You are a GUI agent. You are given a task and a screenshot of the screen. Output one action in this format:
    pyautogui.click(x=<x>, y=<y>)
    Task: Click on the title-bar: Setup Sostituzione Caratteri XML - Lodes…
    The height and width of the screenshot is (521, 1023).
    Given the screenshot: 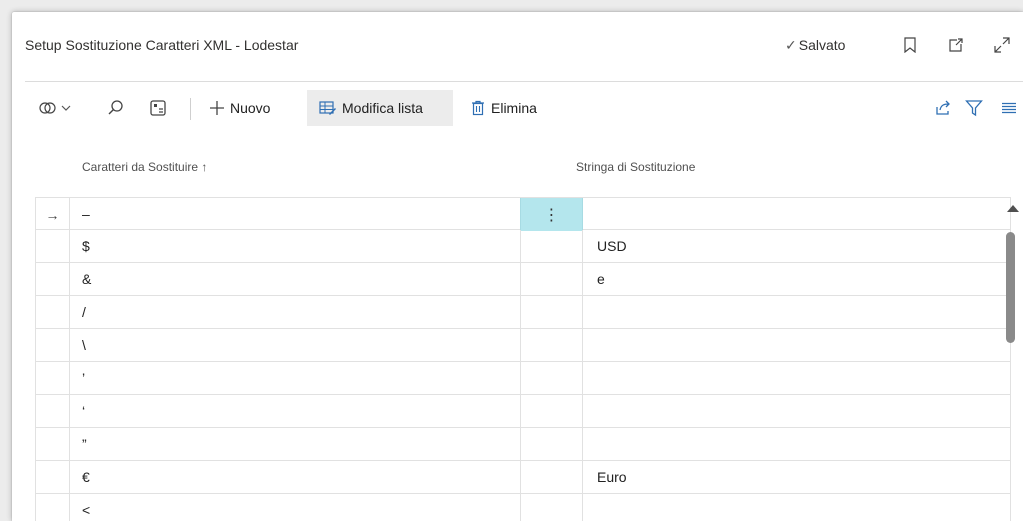 What is the action you would take?
    pyautogui.click(x=517, y=45)
    